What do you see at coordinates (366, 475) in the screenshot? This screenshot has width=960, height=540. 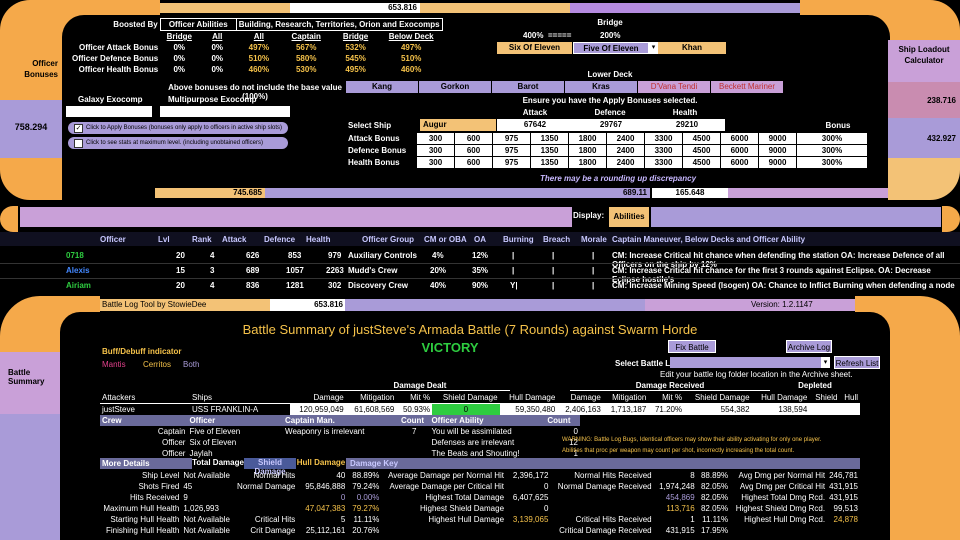 I see `dv: 88.89%` at bounding box center [366, 475].